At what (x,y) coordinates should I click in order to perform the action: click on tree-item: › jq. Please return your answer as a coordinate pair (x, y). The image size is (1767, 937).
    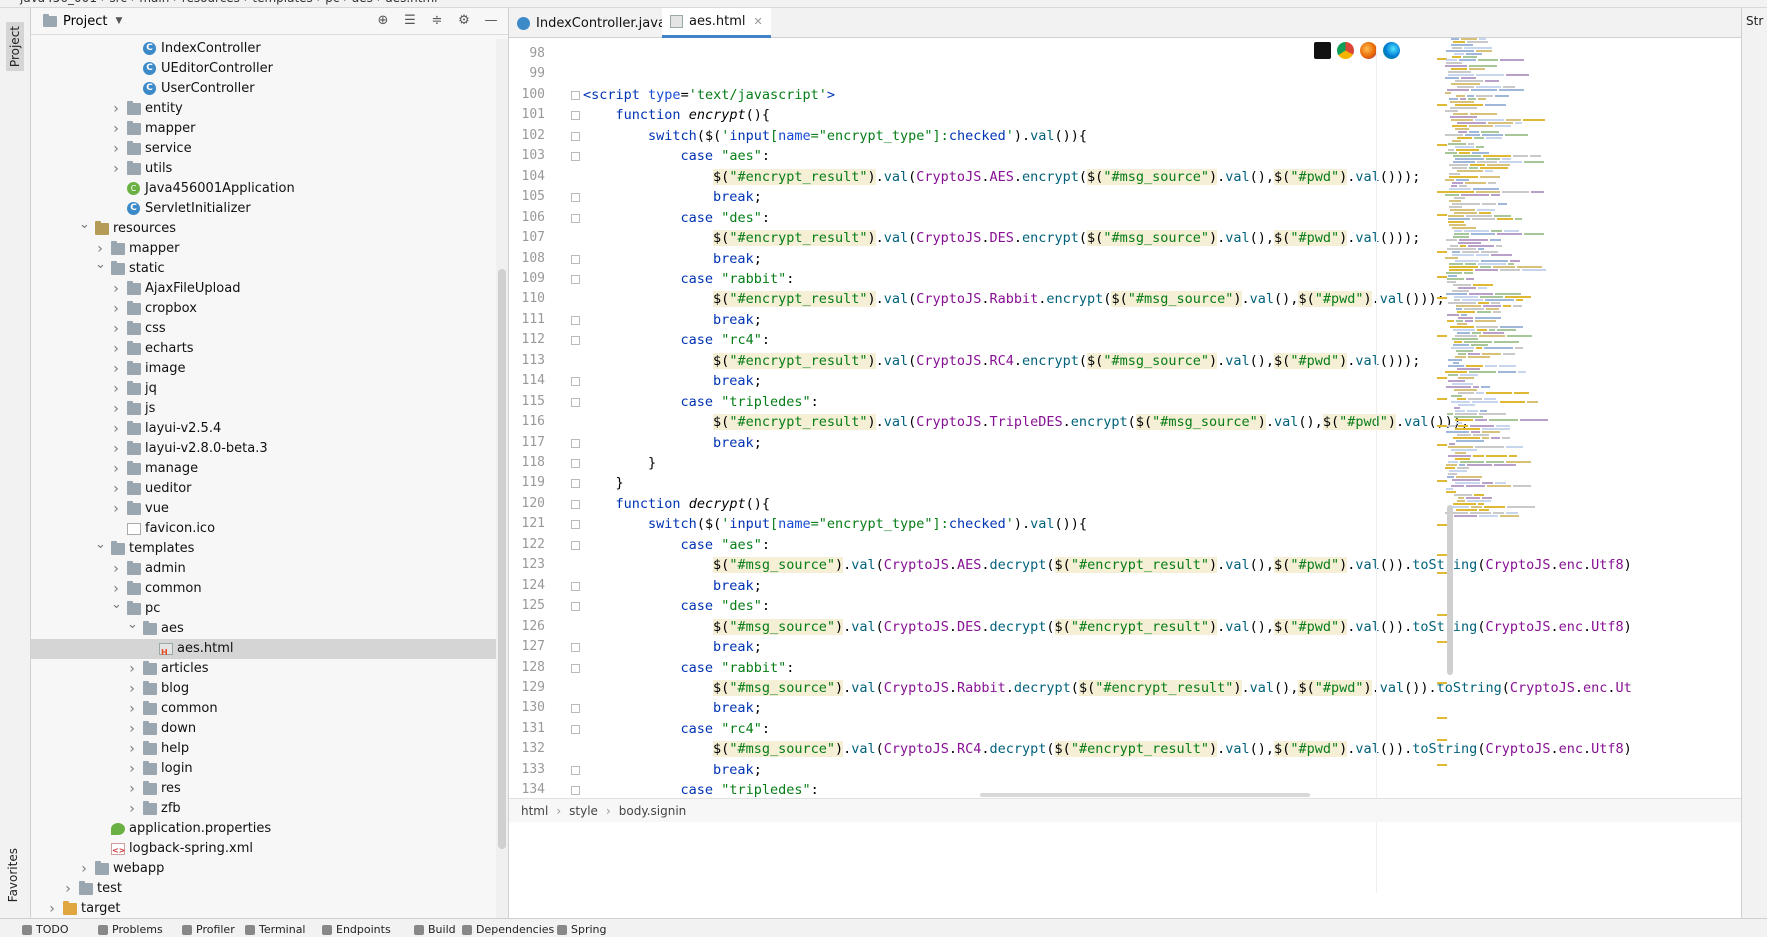
    Looking at the image, I should click on (269, 389).